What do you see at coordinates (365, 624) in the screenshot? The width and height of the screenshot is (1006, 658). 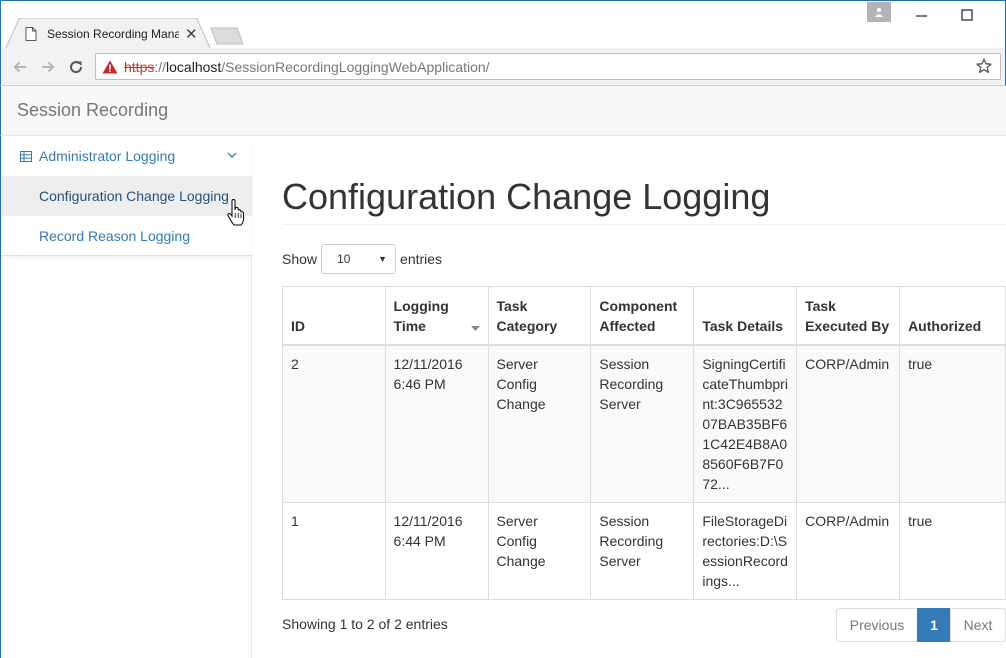 I see `table-info: Showing 1 to 2 of 2 entries` at bounding box center [365, 624].